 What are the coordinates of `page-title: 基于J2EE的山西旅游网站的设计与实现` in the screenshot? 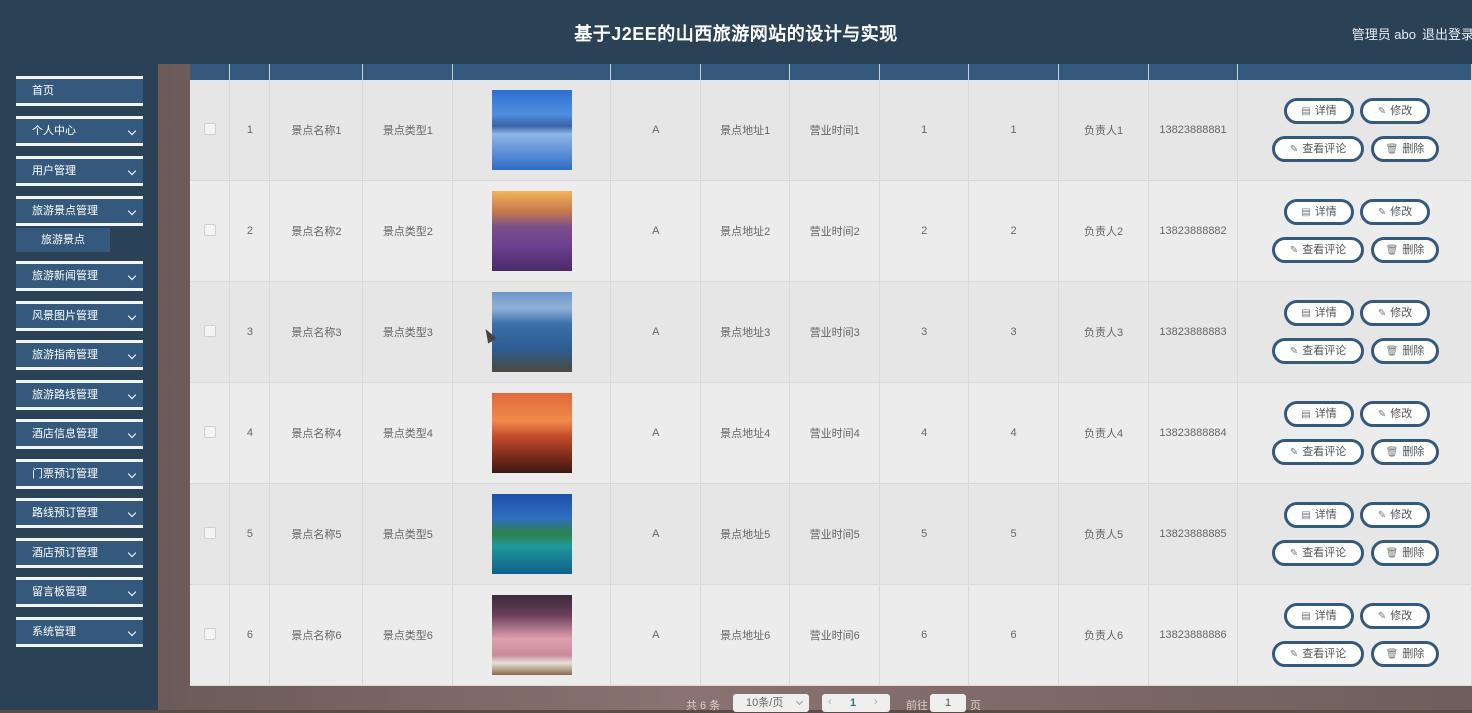 It's located at (736, 34).